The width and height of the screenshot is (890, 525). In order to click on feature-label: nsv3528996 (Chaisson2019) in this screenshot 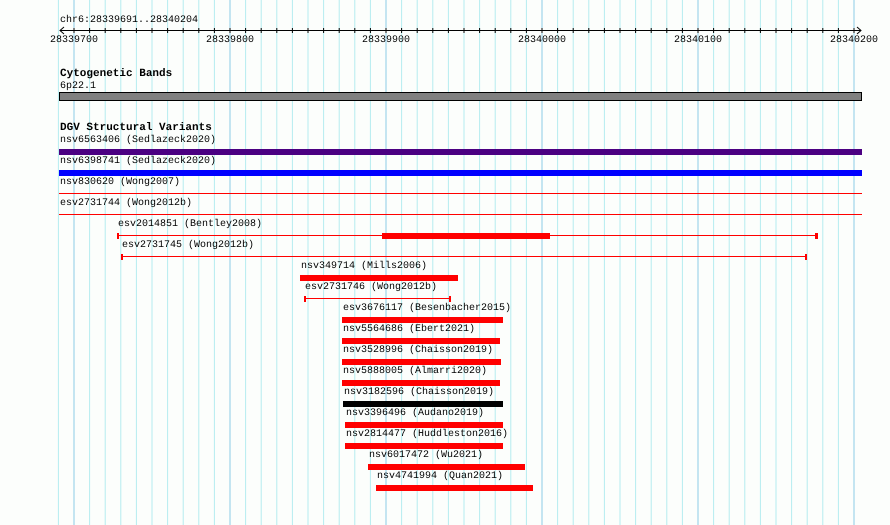, I will do `click(418, 351)`.